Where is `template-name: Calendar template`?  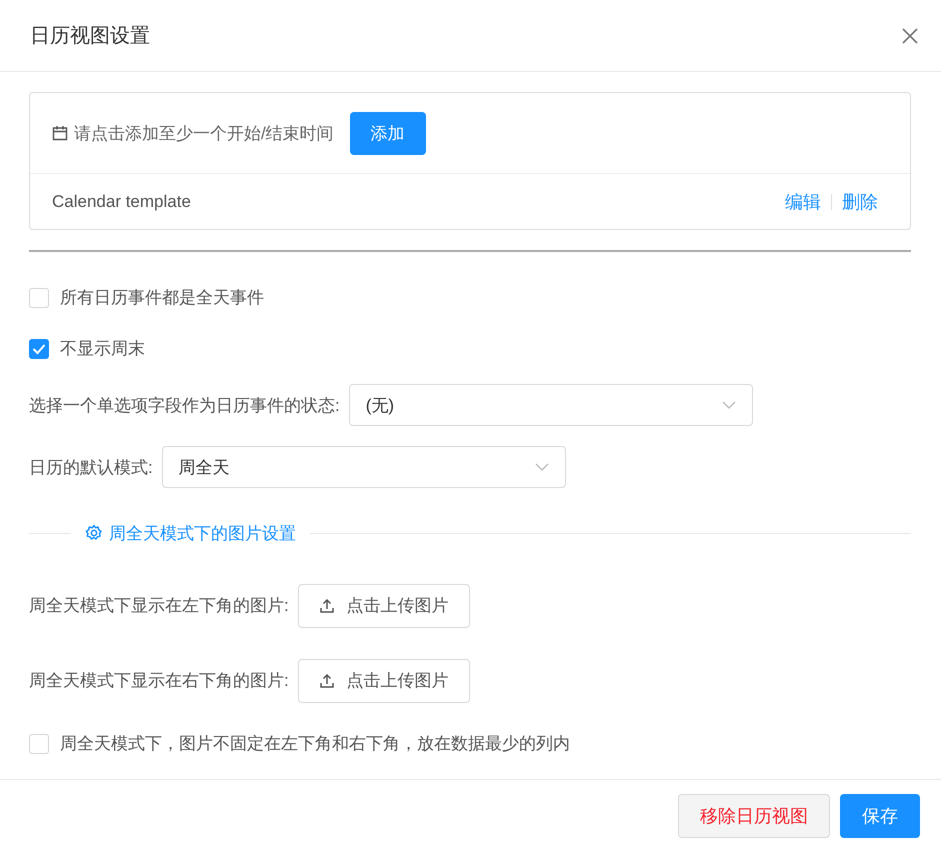
template-name: Calendar template is located at coordinates (121, 202).